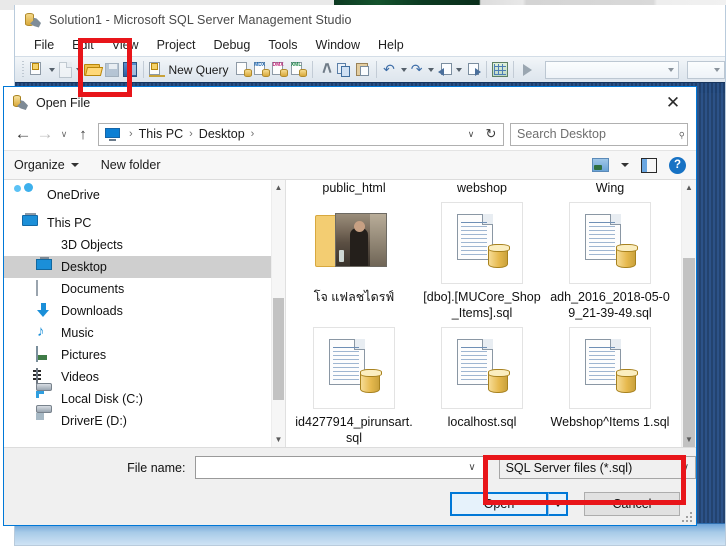 The width and height of the screenshot is (726, 546). What do you see at coordinates (390, 70) in the screenshot?
I see `undo-icon` at bounding box center [390, 70].